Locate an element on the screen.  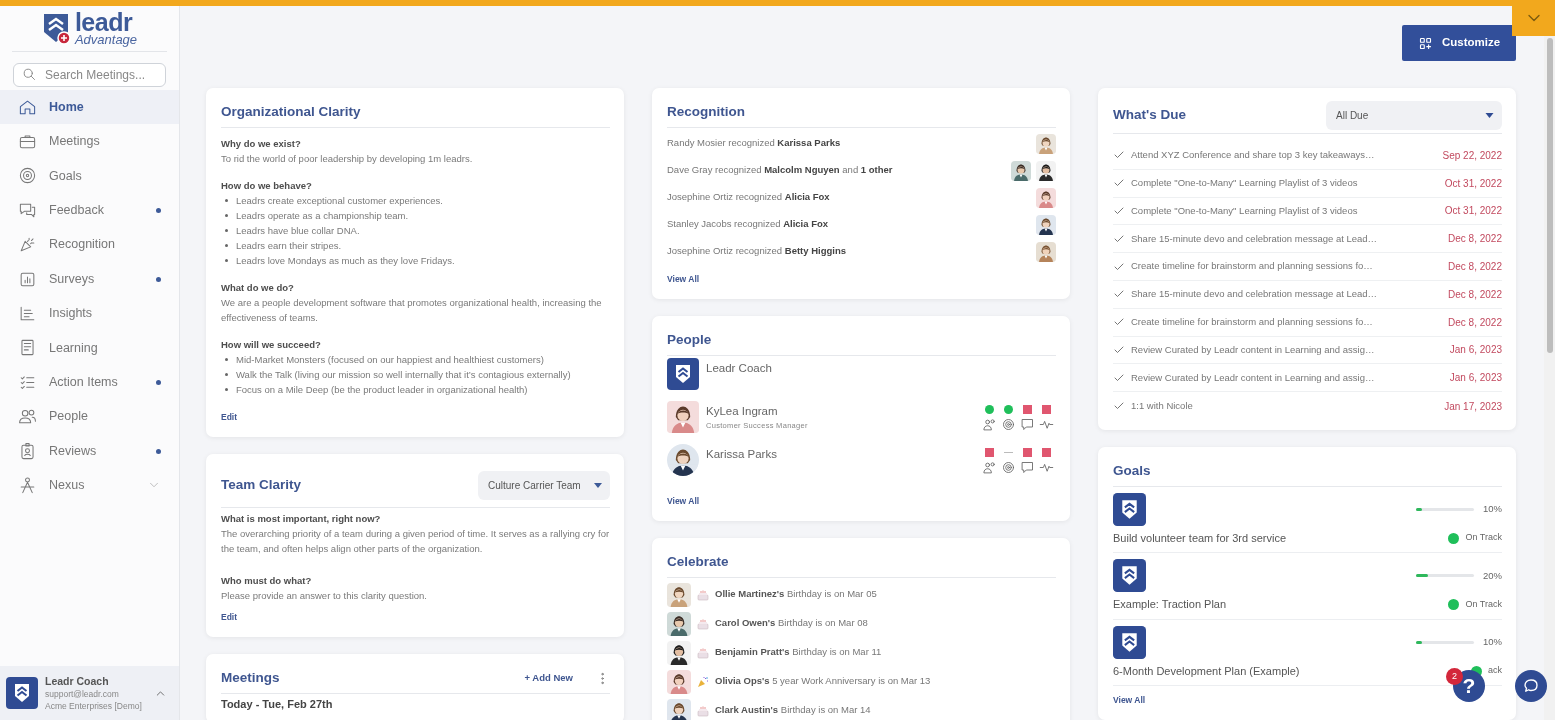
user-name: Leadr Coach is located at coordinates (77, 681).